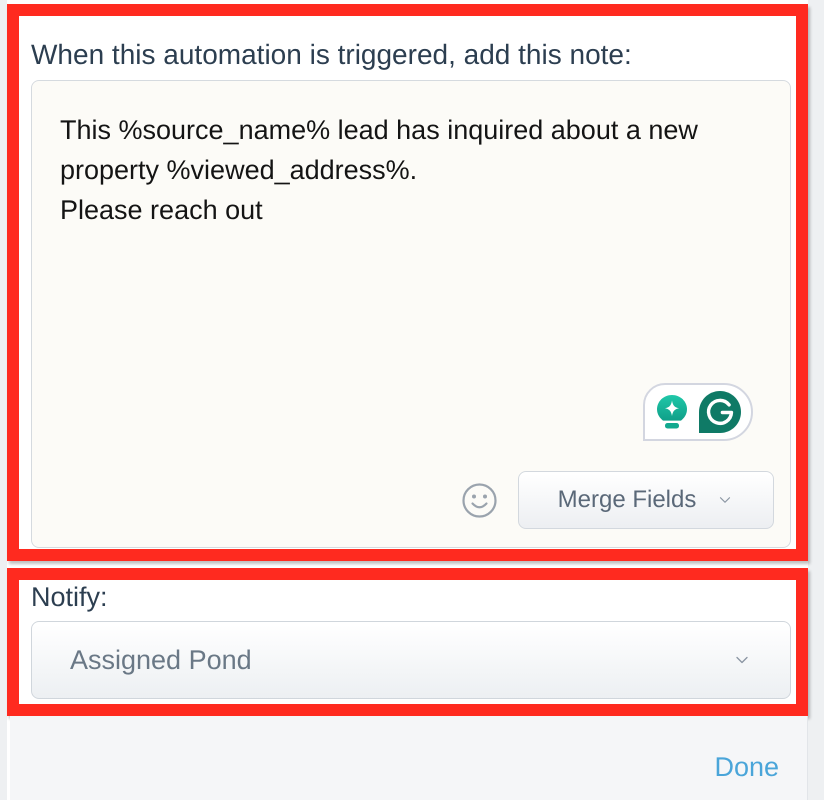 The height and width of the screenshot is (800, 824). I want to click on note-label: When this automation is triggered, add this note:, so click(332, 55).